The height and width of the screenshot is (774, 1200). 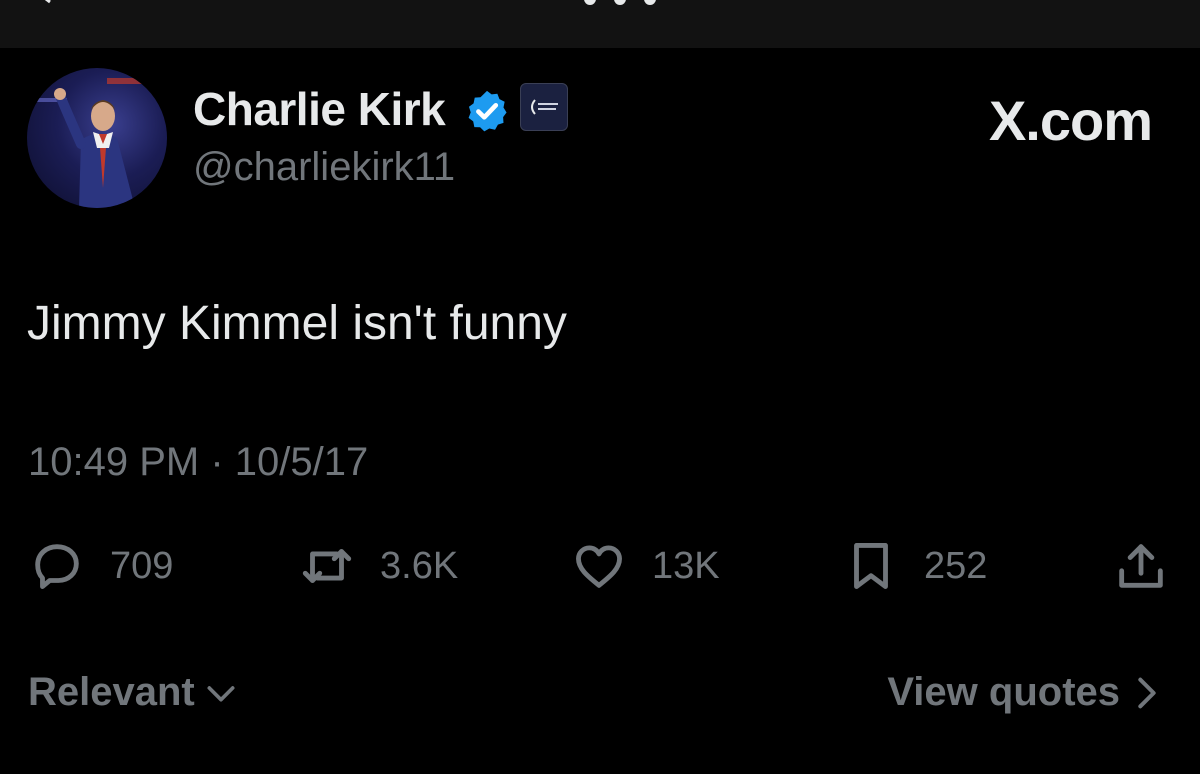 What do you see at coordinates (600, 24) in the screenshot?
I see `top-bar` at bounding box center [600, 24].